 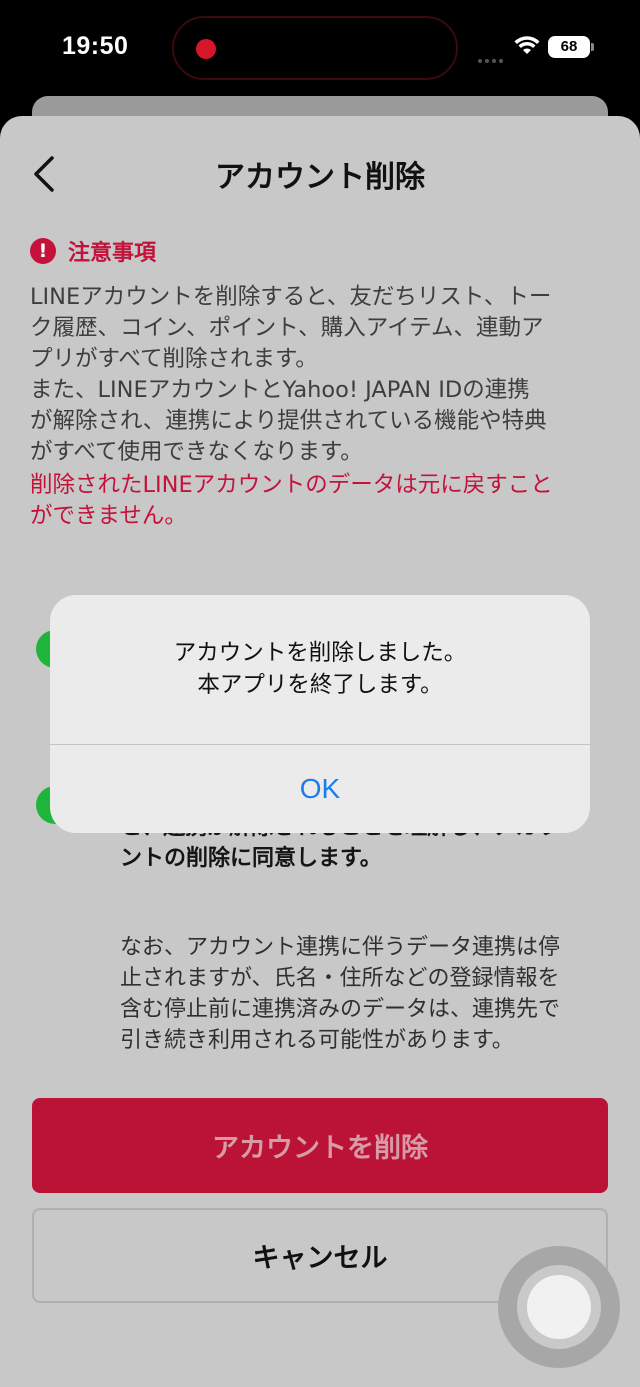 I want to click on alert-message: アカウントを削除しました。 本アプリを終了します。, so click(x=320, y=669).